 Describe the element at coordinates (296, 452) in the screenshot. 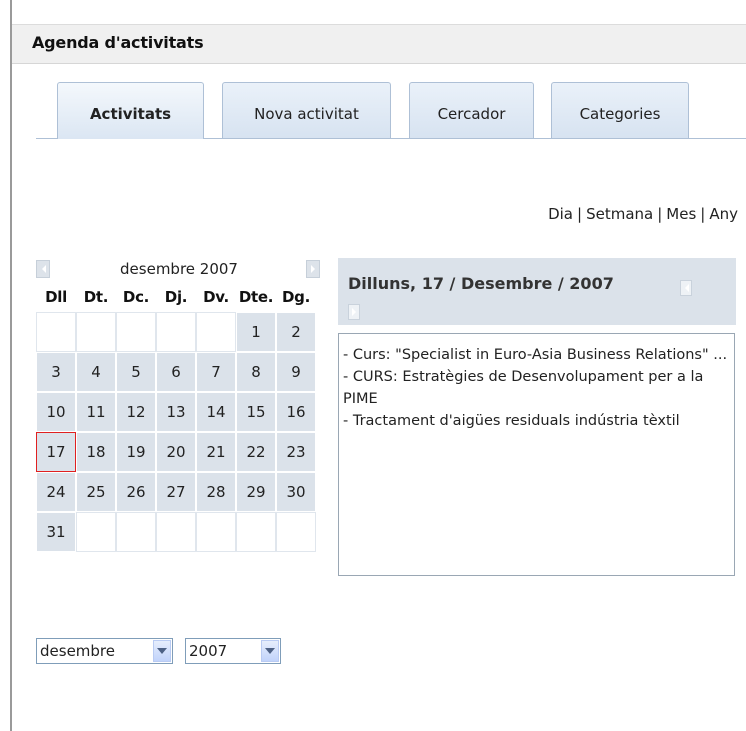

I see `calendar-day: 23` at that location.